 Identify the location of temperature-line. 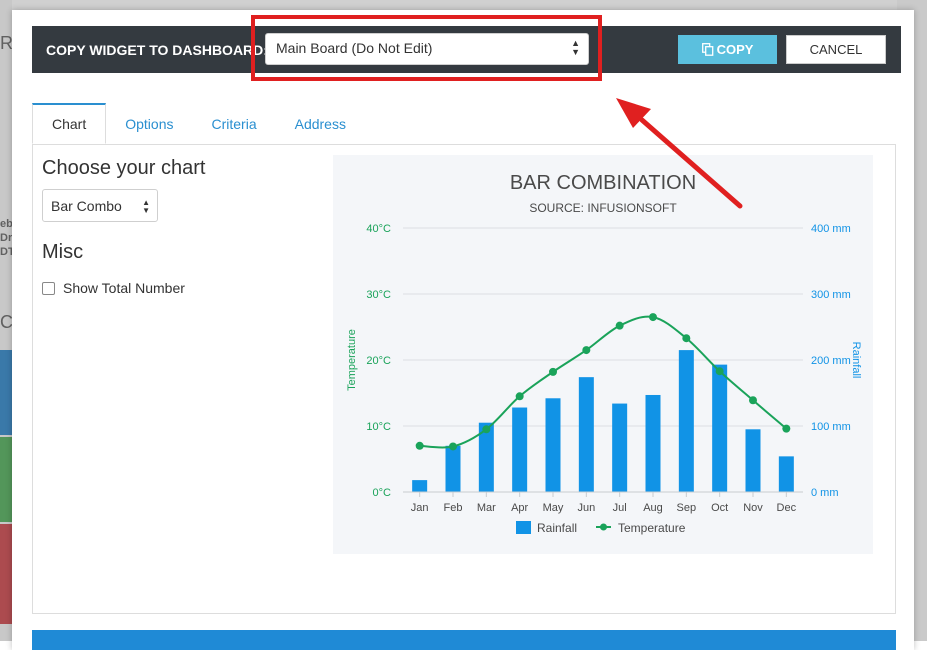
(603, 382).